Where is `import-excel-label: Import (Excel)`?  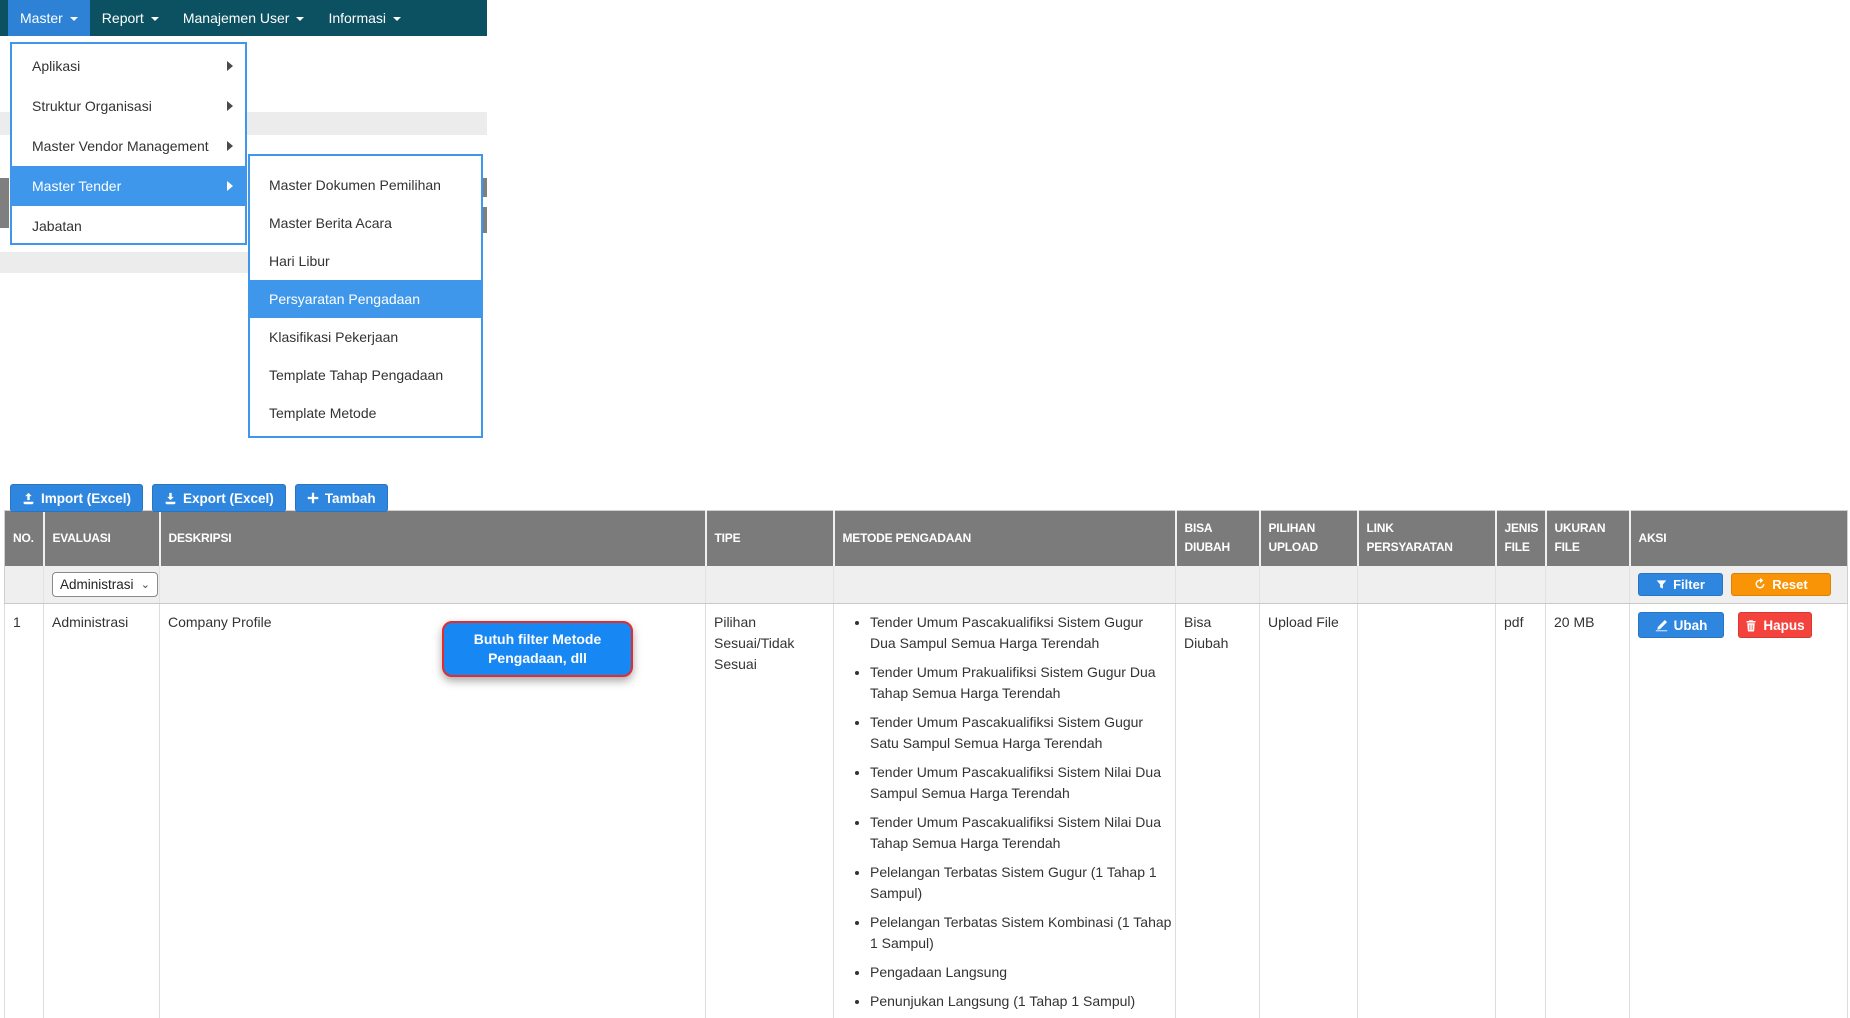
import-excel-label: Import (Excel) is located at coordinates (86, 498).